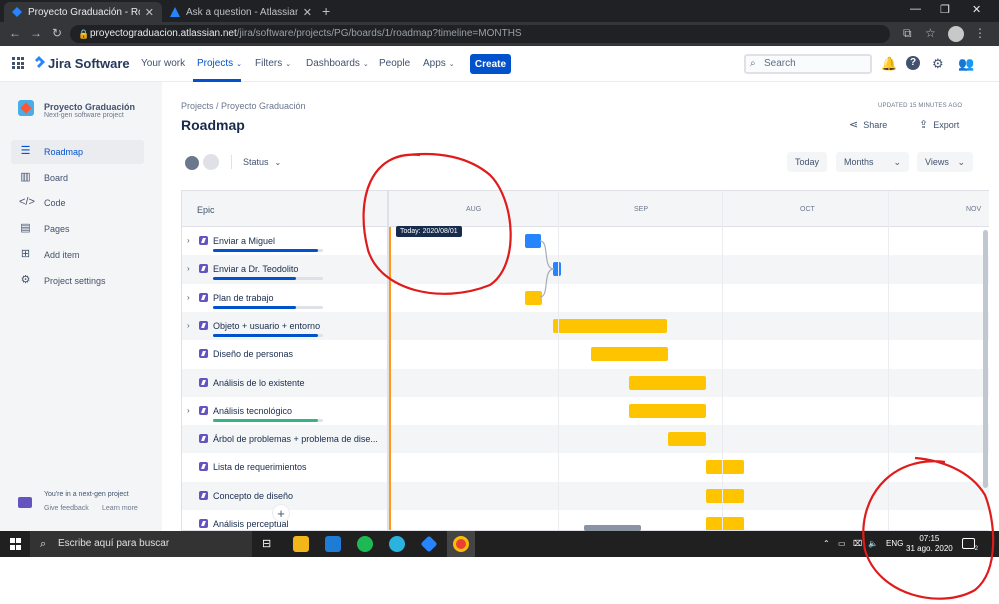  Describe the element at coordinates (77, 229) in the screenshot. I see `sidebar-item-pages: ▤ Pages` at that location.